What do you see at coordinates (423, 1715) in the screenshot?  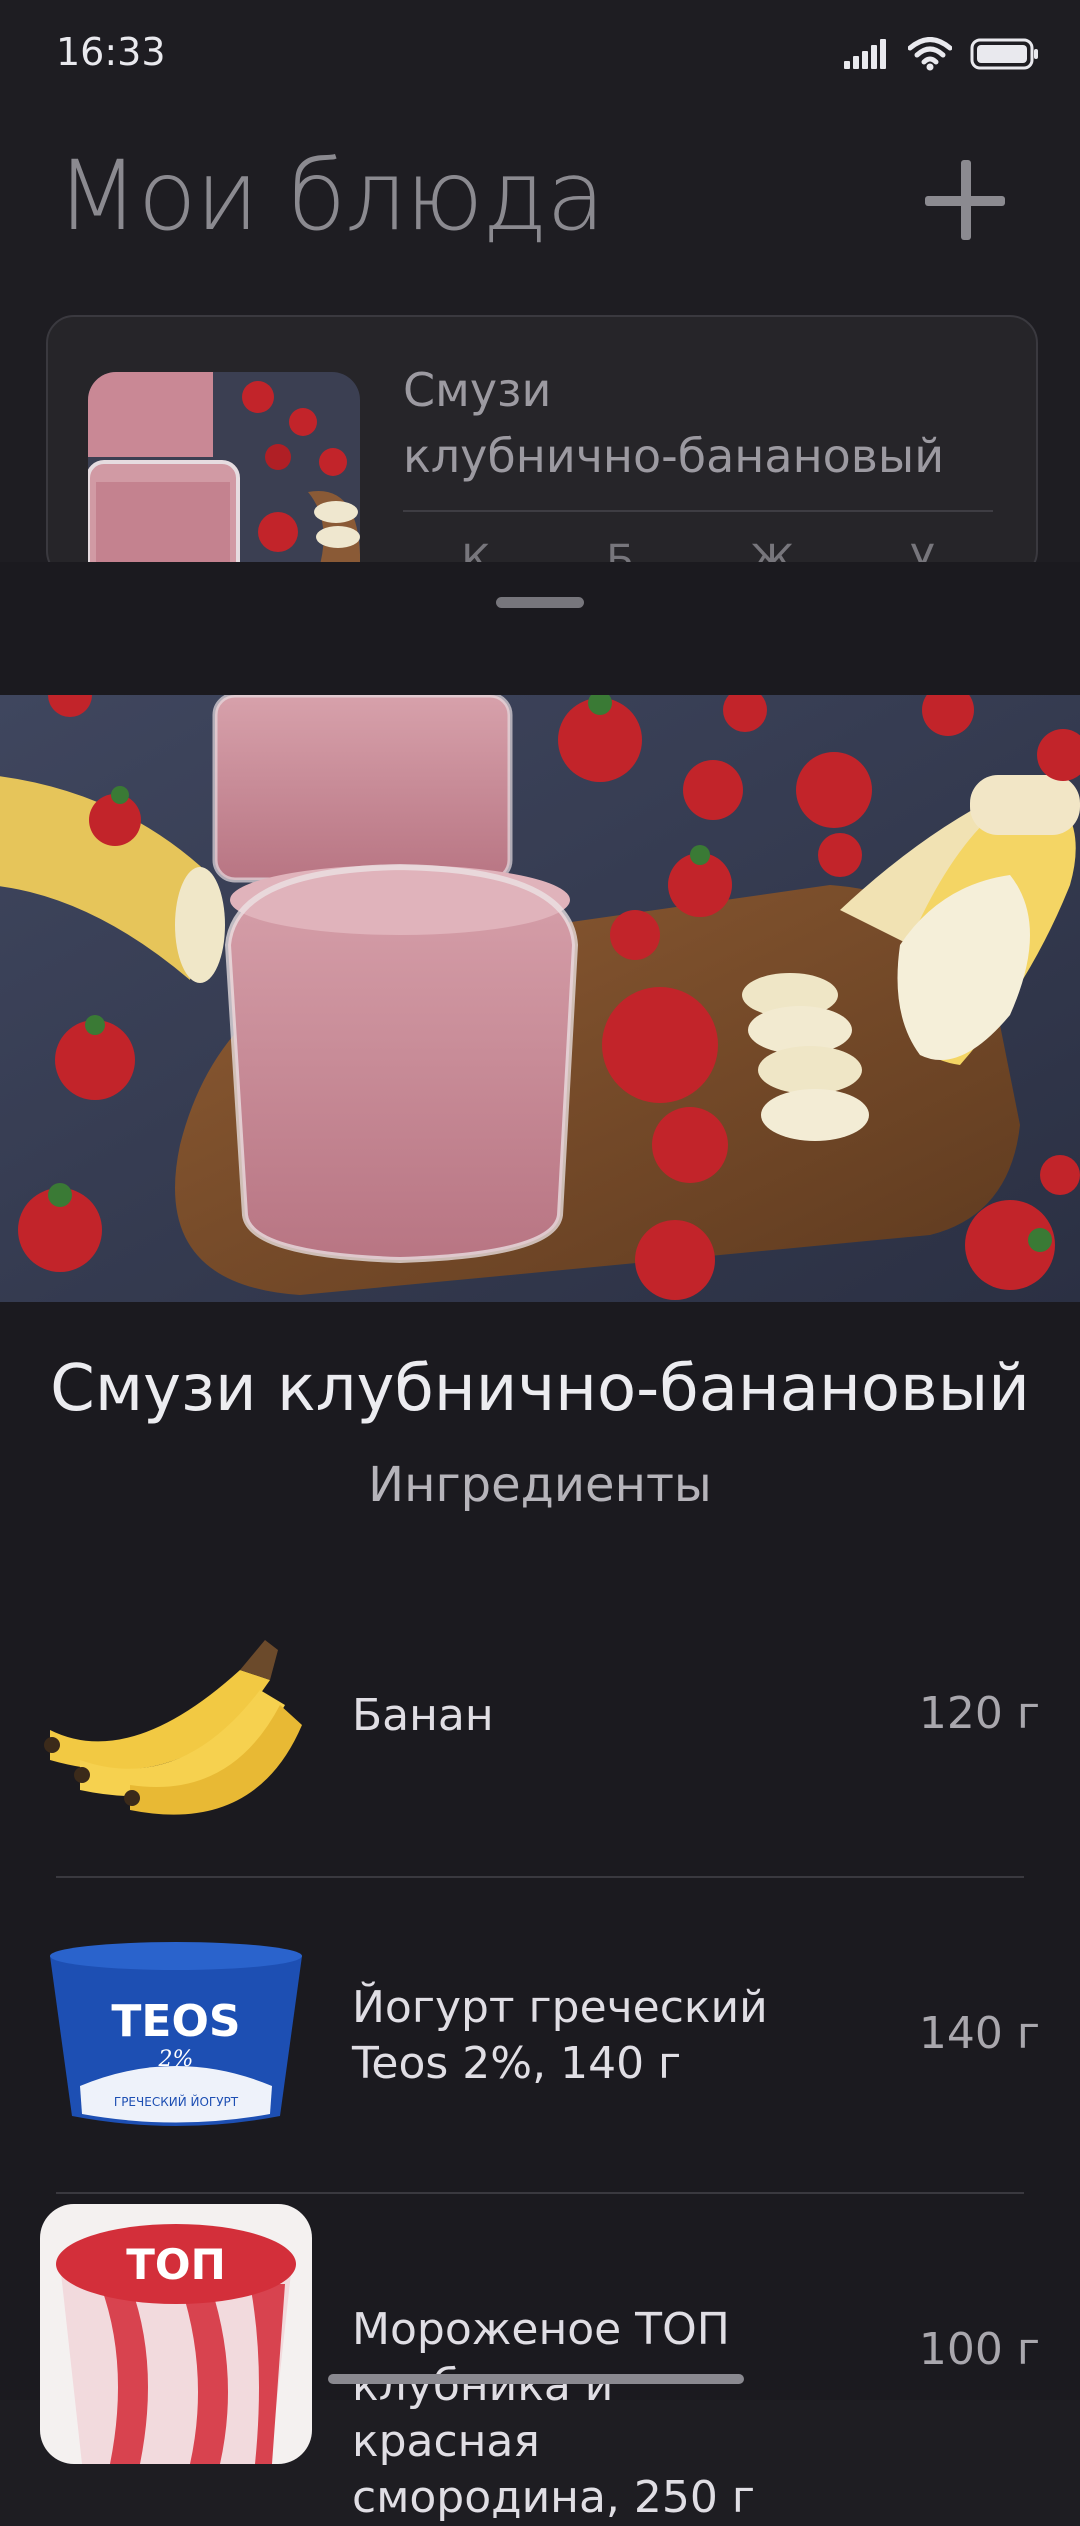 I see `ingredient-name: Банан` at bounding box center [423, 1715].